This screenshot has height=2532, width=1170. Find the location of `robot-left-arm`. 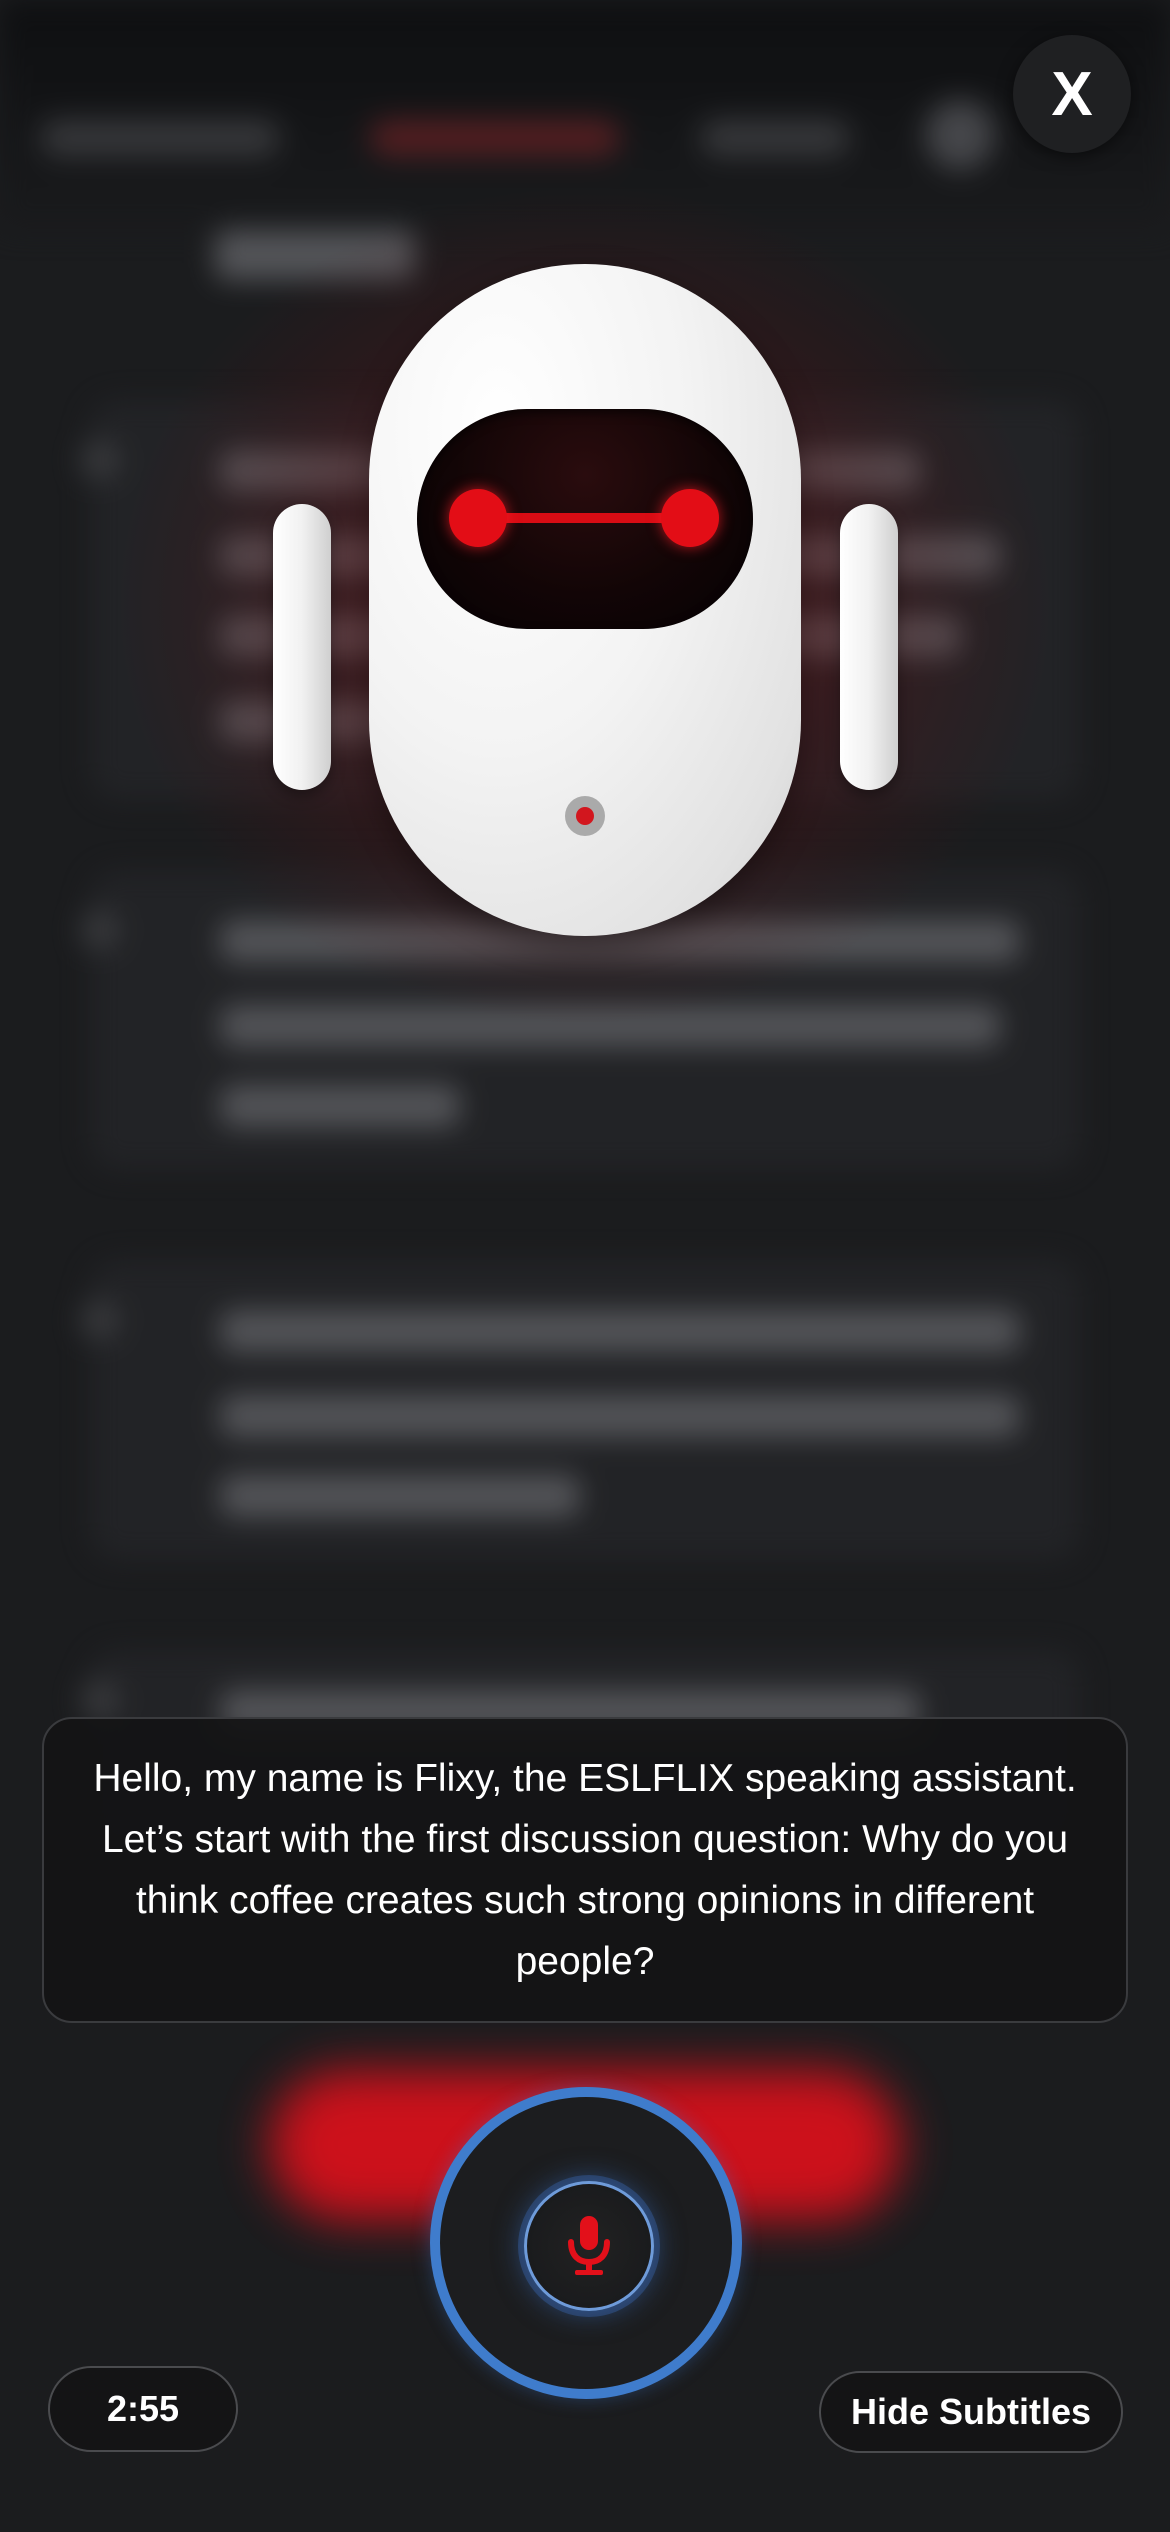

robot-left-arm is located at coordinates (302, 647).